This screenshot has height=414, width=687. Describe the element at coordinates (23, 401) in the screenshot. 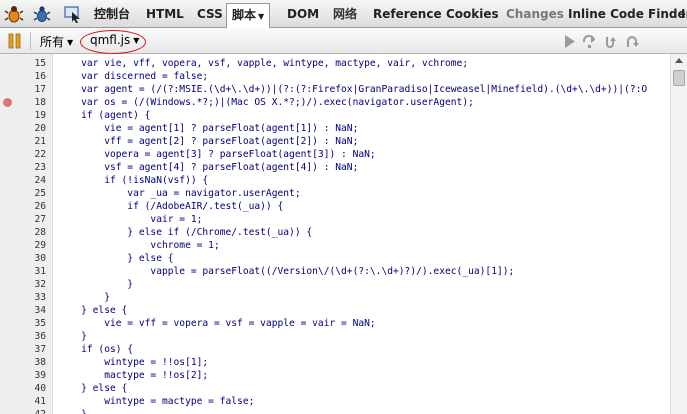

I see `line-number: 41` at that location.